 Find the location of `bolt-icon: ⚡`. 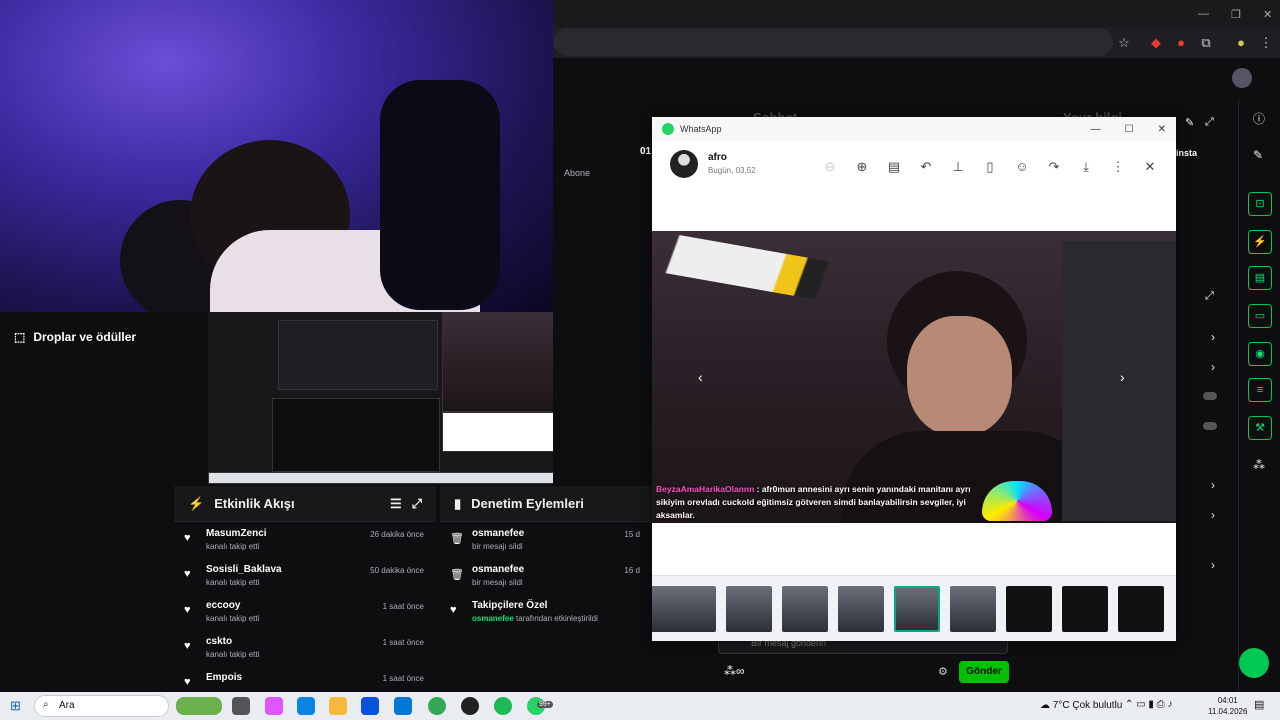

bolt-icon: ⚡ is located at coordinates (1260, 242).